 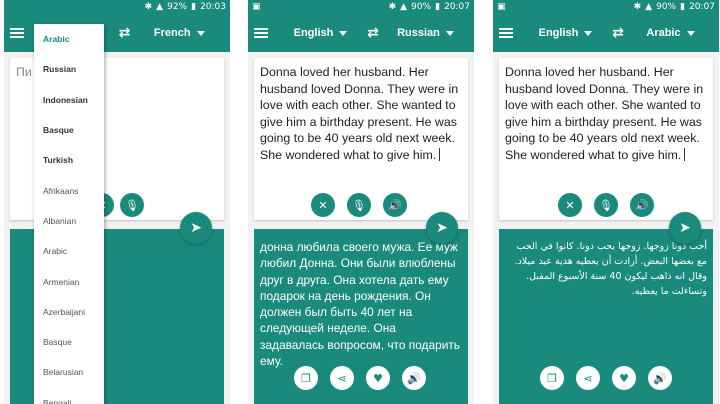 What do you see at coordinates (69, 69) in the screenshot?
I see `dropdown-item: Russian` at bounding box center [69, 69].